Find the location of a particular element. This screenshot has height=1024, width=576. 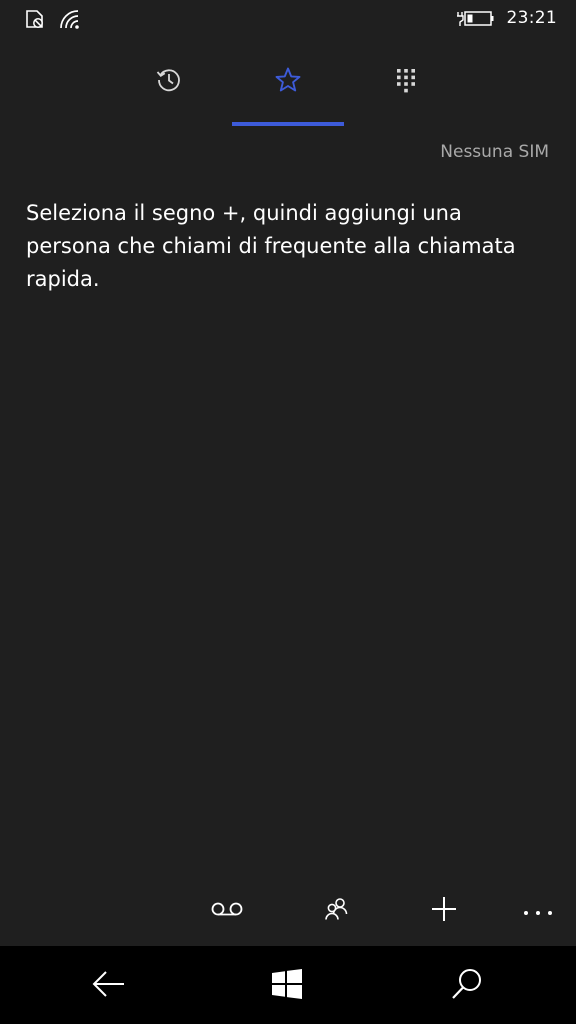

add-button is located at coordinates (444, 911).